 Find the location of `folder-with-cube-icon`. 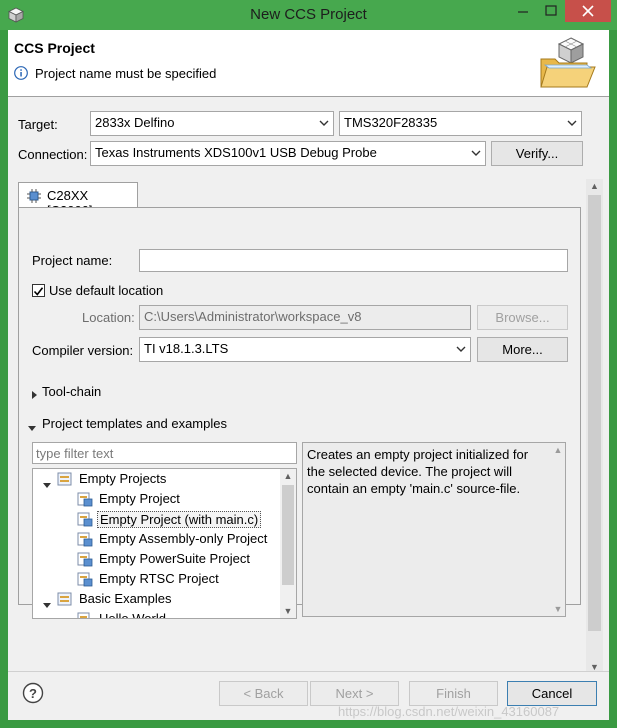

folder-with-cube-icon is located at coordinates (568, 63).